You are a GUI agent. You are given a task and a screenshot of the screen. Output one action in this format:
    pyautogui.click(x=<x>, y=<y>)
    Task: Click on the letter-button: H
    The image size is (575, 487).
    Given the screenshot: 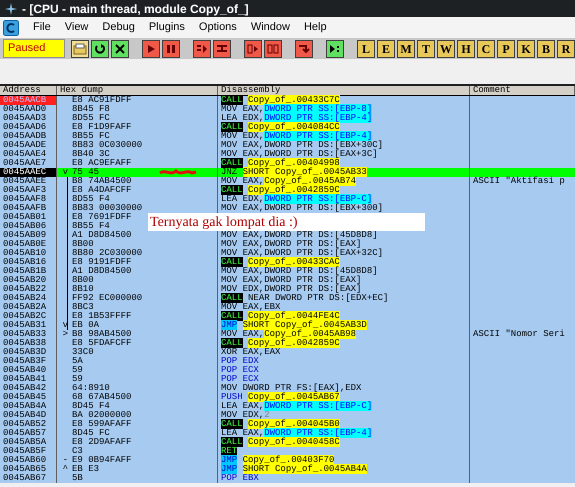 What is the action you would take?
    pyautogui.click(x=466, y=49)
    